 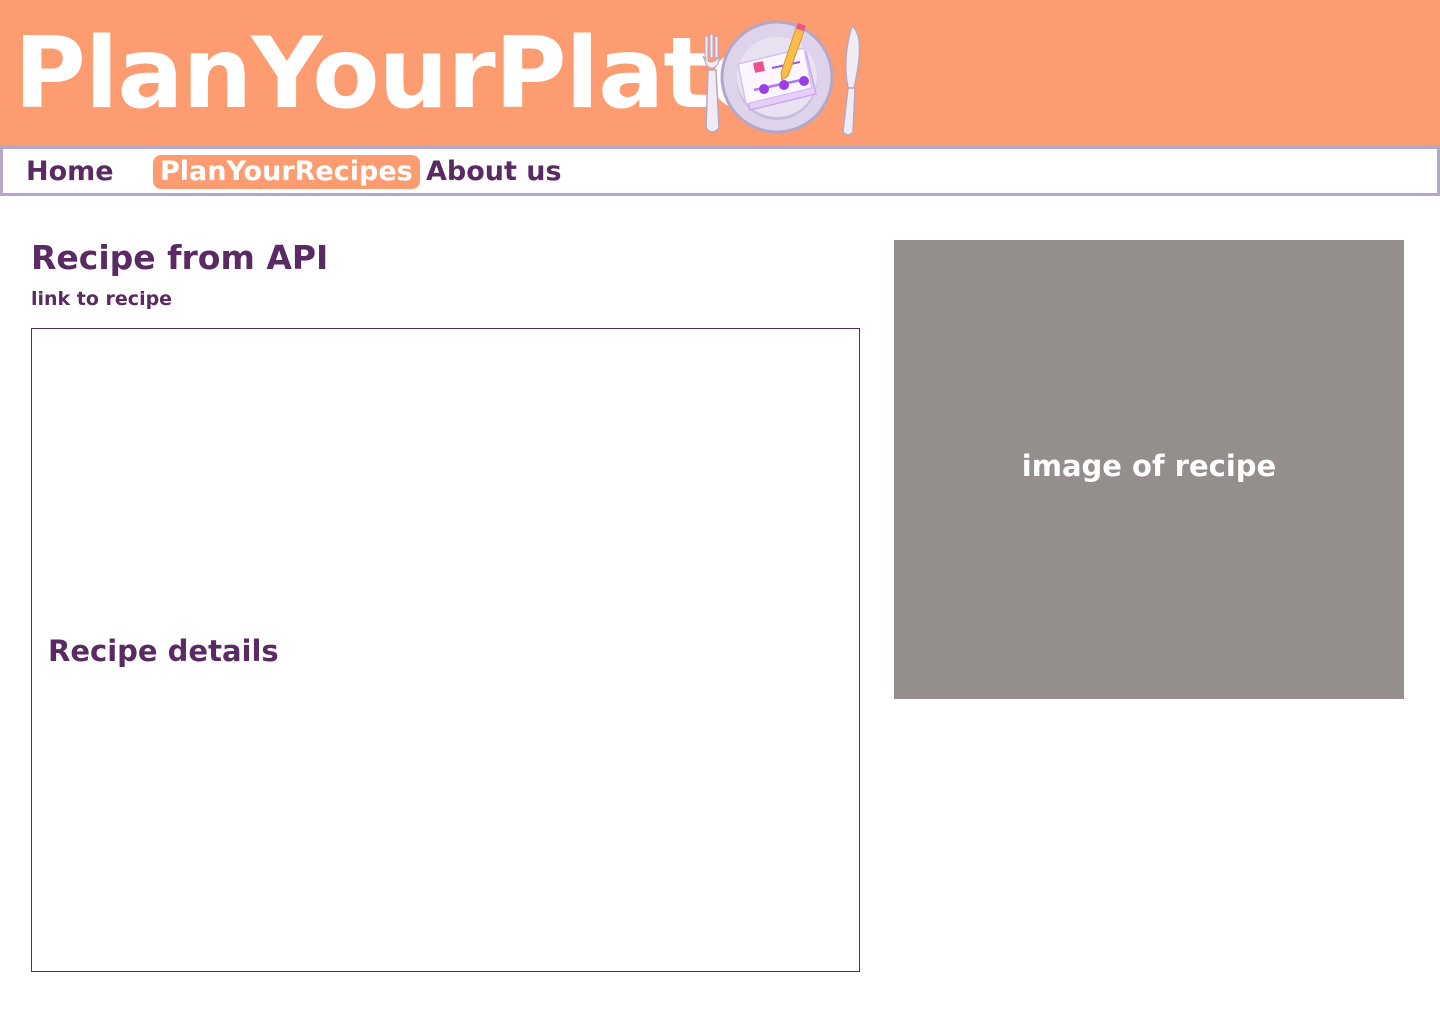 I want to click on plate-with-cutlery-and-planner-icon, so click(x=781, y=78).